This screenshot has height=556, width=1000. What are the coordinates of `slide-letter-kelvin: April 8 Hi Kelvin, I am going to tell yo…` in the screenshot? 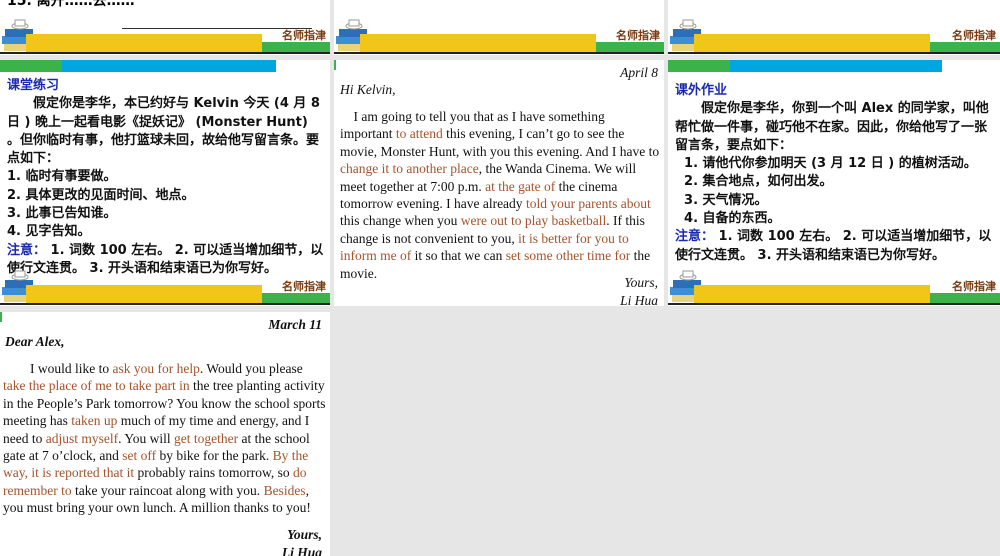 It's located at (499, 183).